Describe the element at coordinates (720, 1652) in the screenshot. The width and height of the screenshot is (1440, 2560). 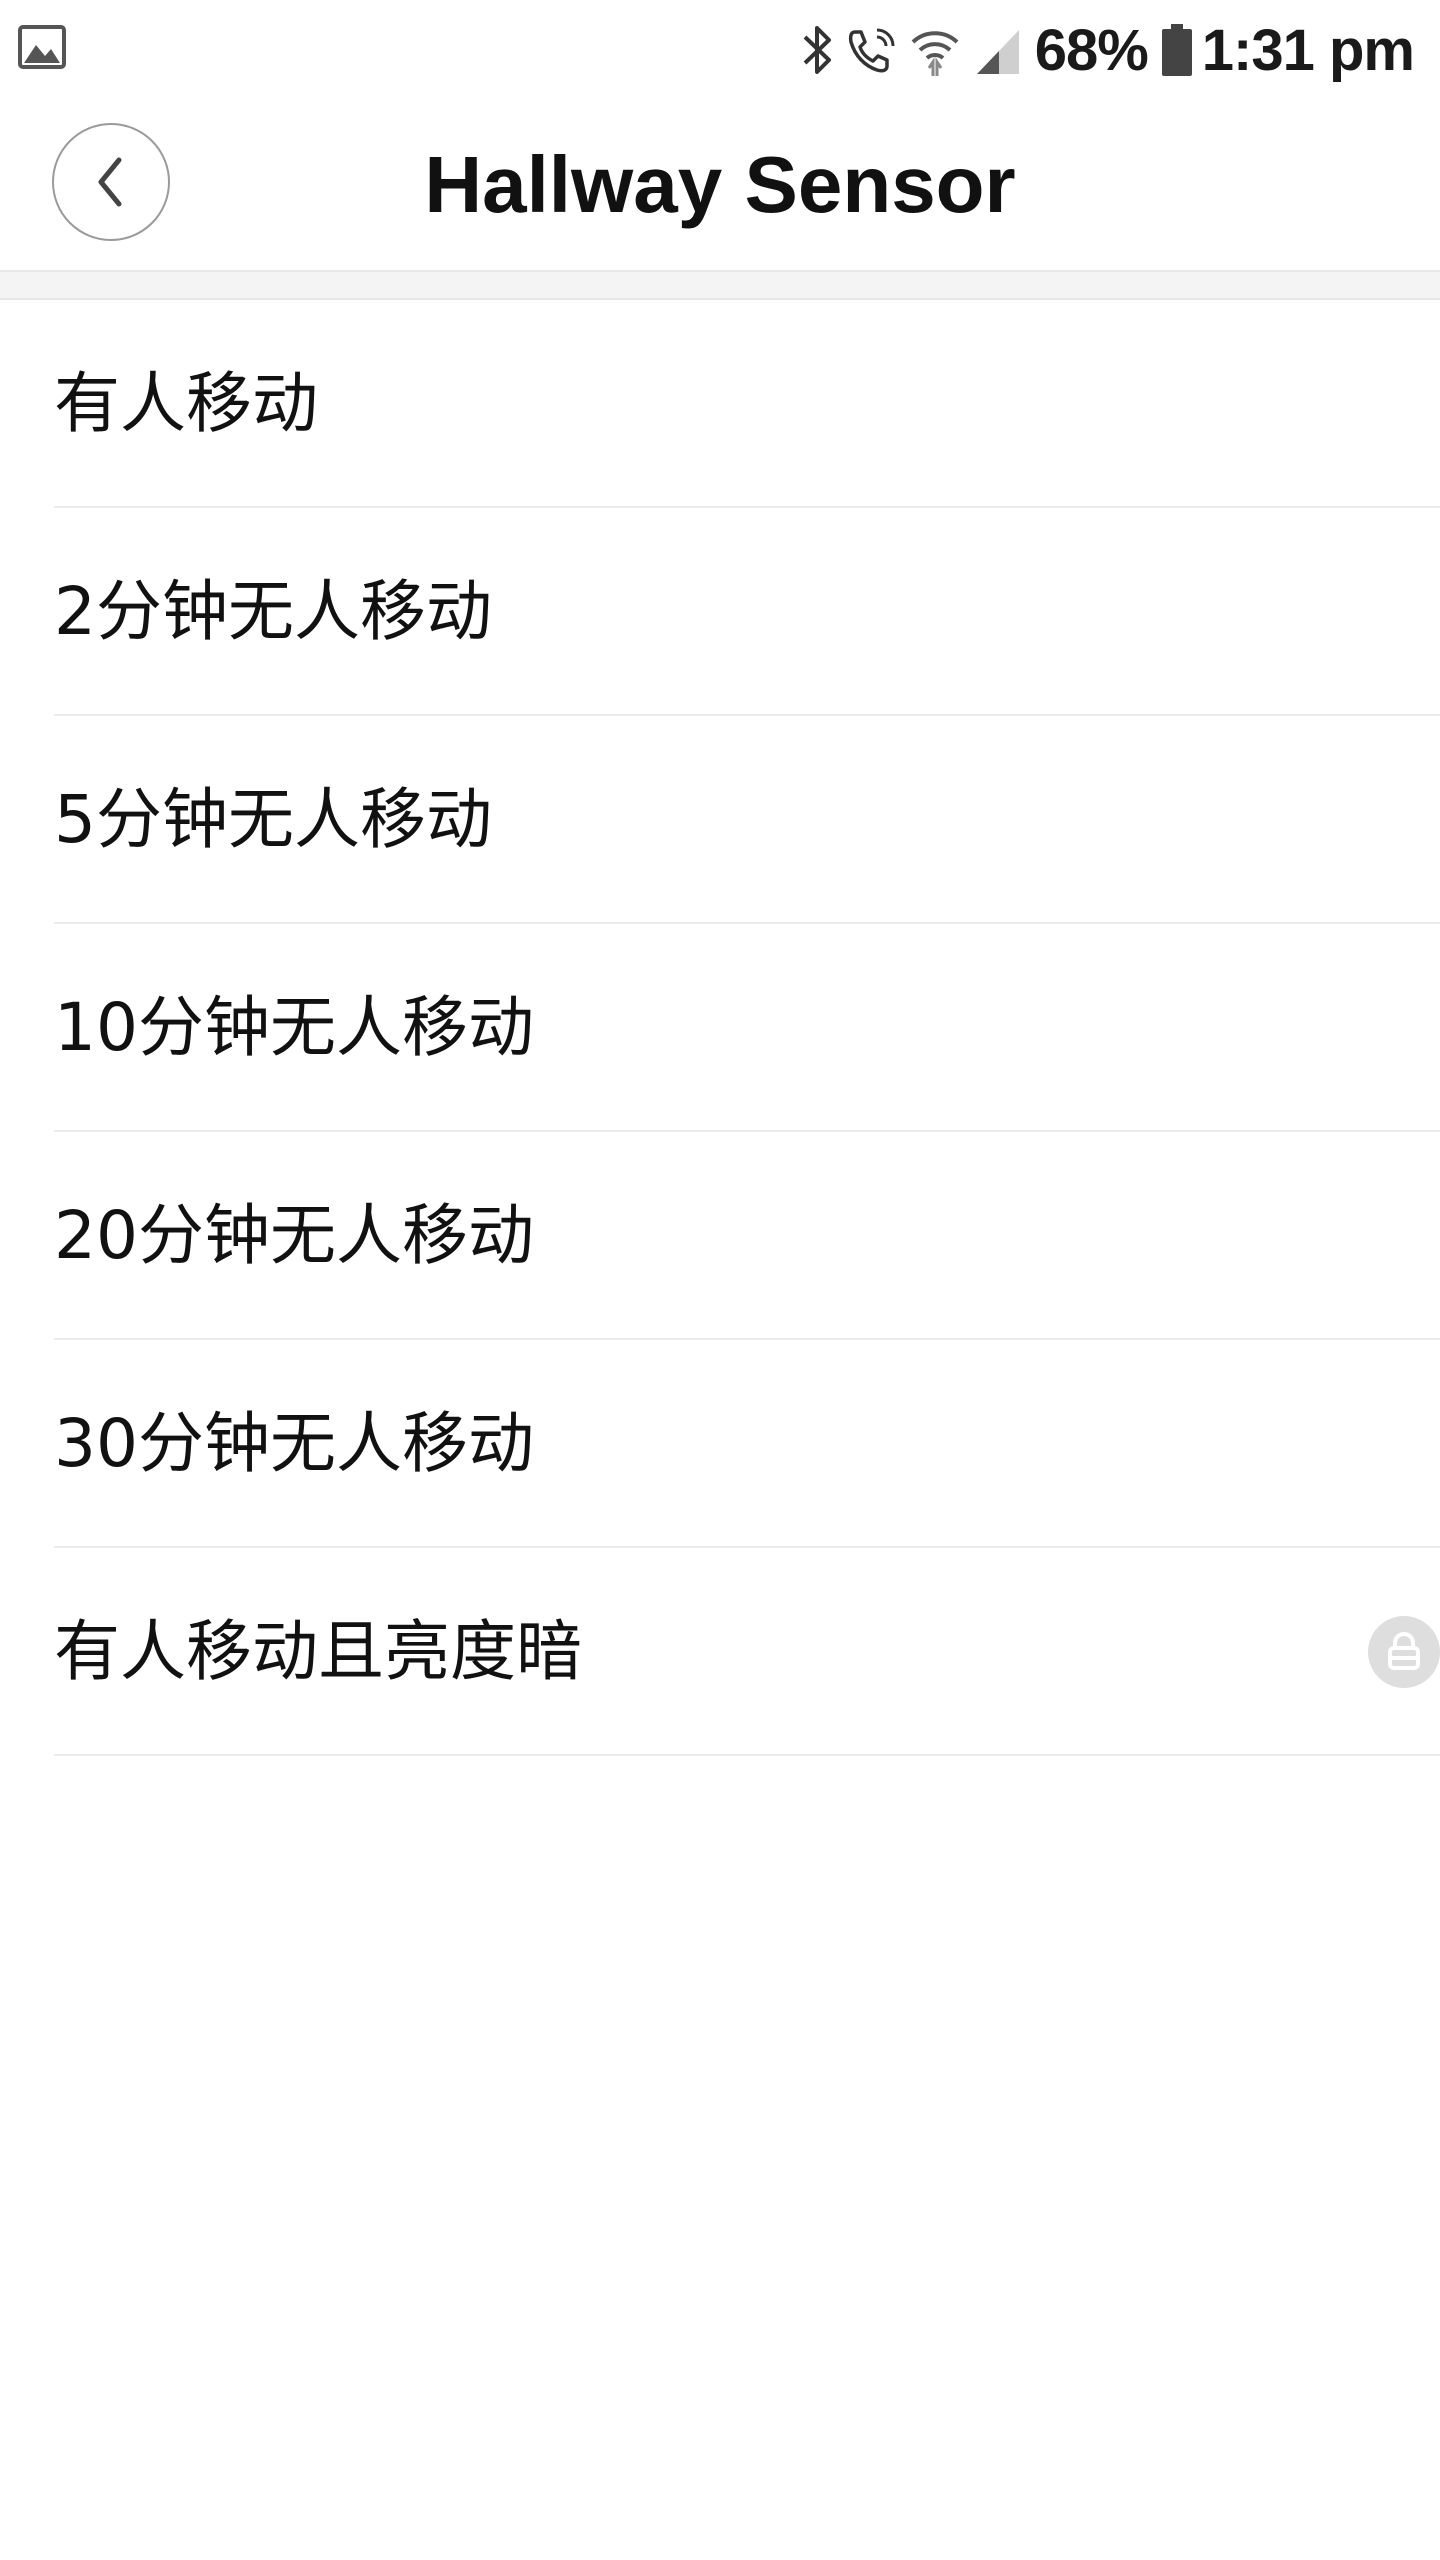
I see `option-motion-and-dark: 有人移动且亮度暗` at that location.